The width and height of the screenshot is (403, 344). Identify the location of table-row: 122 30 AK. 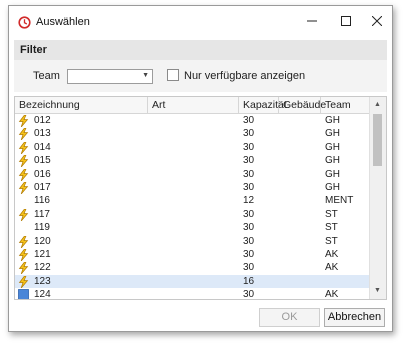
(193, 268).